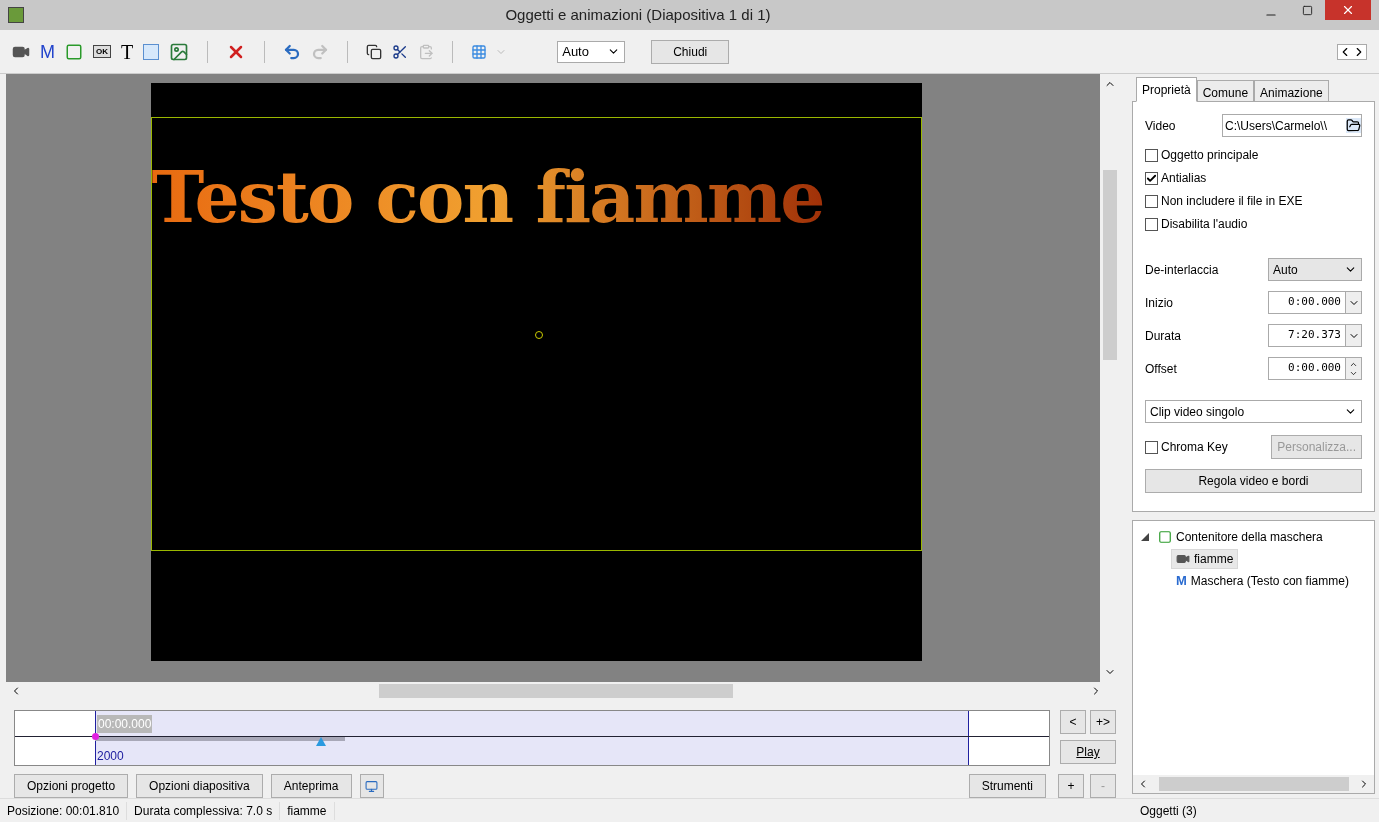 The width and height of the screenshot is (1379, 822). What do you see at coordinates (1232, 201) in the screenshot?
I see `checkbox-label: Non includere il file in EXE` at bounding box center [1232, 201].